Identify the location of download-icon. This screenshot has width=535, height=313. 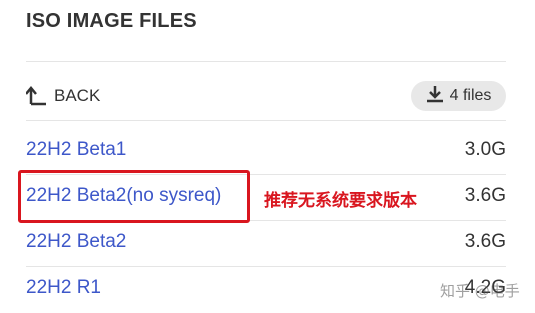
(435, 96).